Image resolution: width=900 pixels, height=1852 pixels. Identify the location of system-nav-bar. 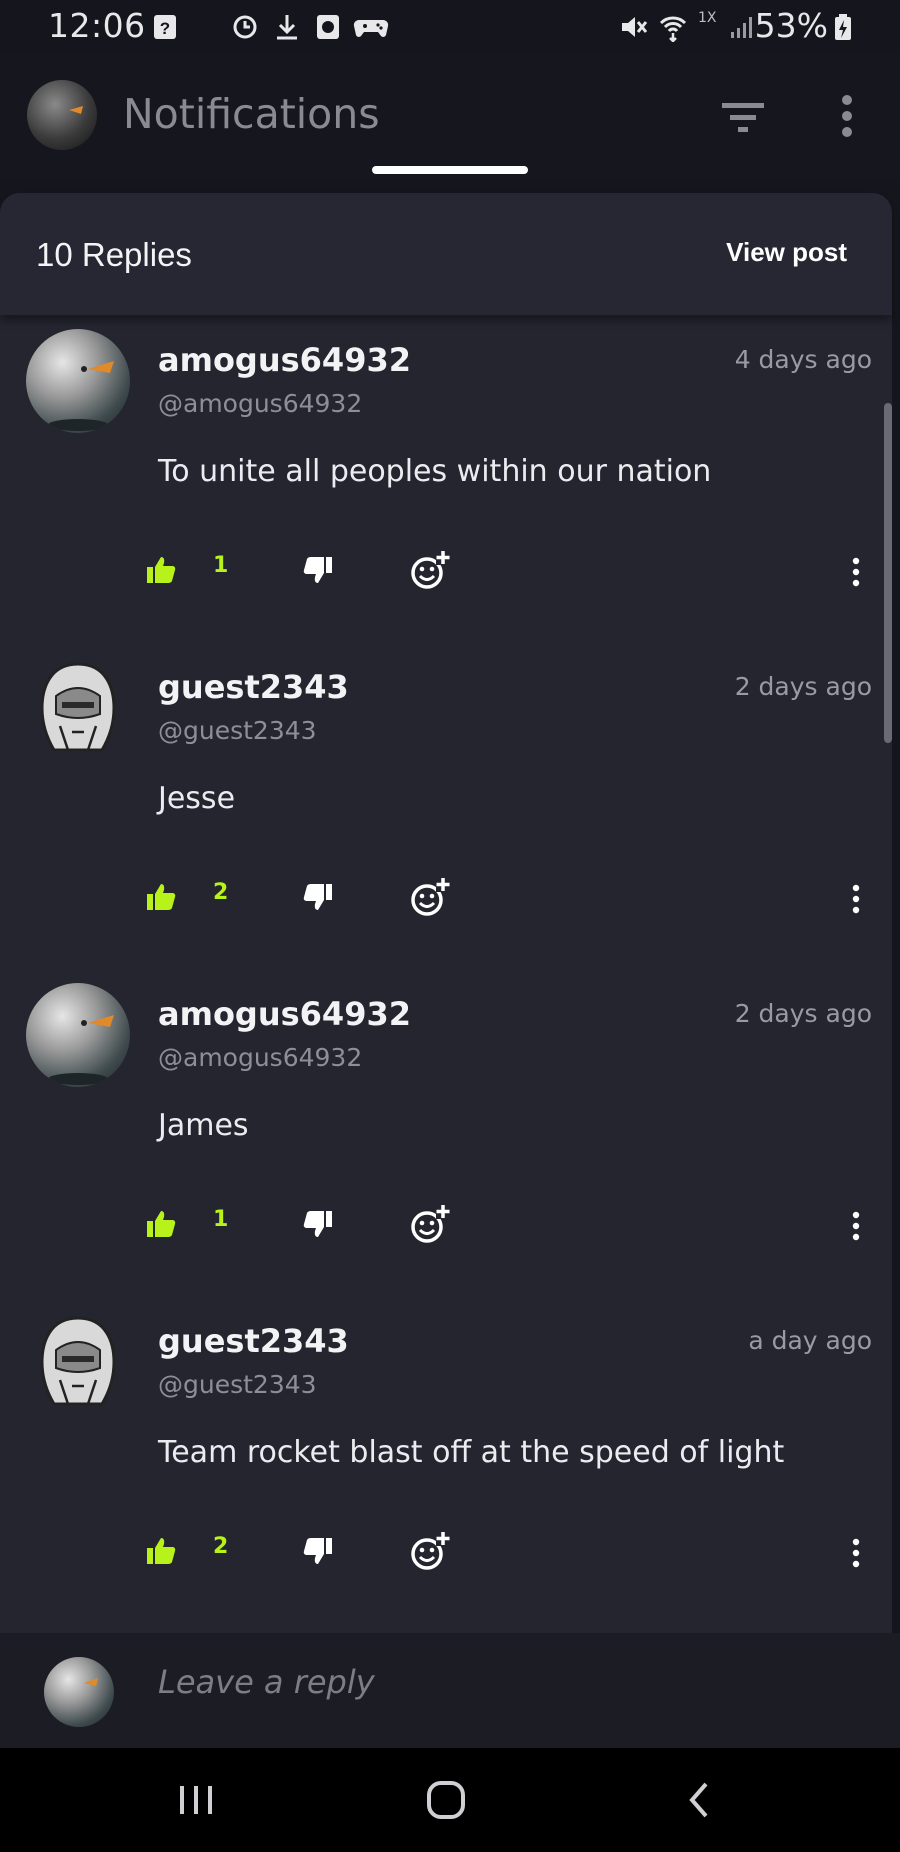
(450, 1800).